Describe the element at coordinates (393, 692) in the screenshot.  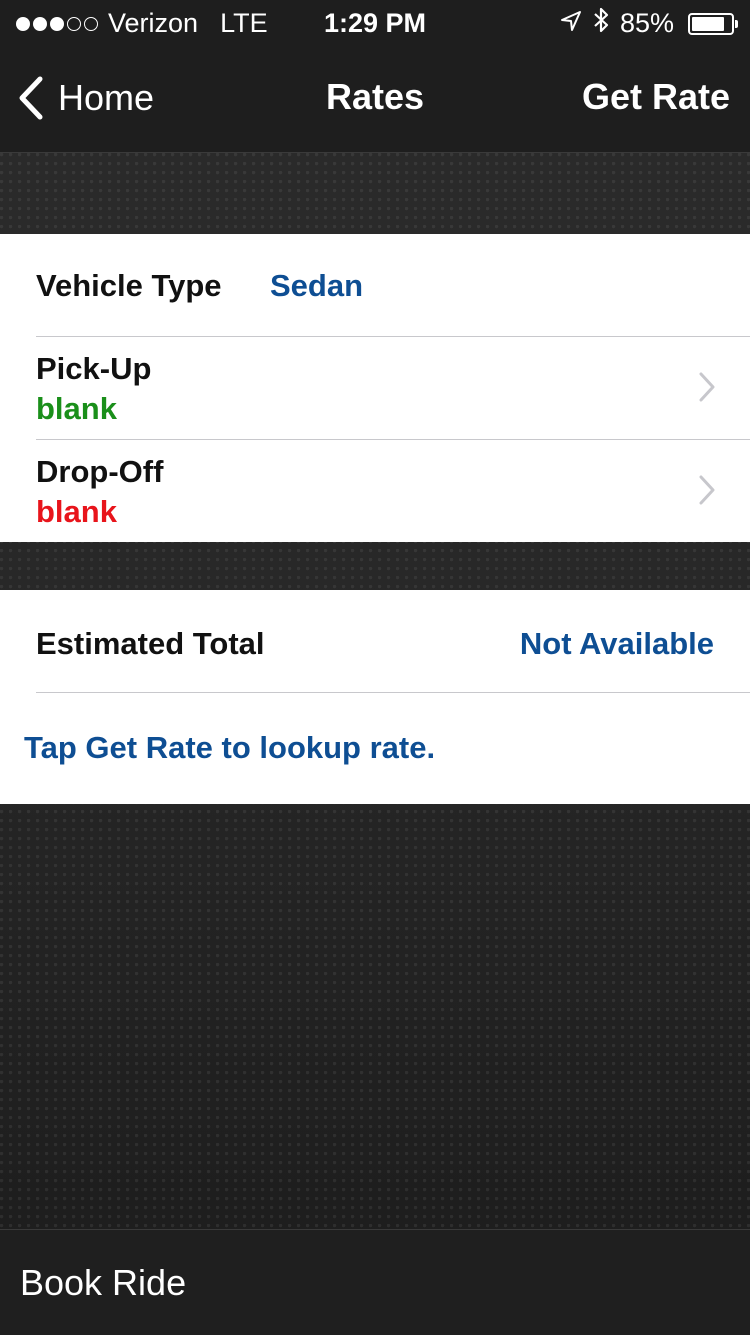
I see `divider` at that location.